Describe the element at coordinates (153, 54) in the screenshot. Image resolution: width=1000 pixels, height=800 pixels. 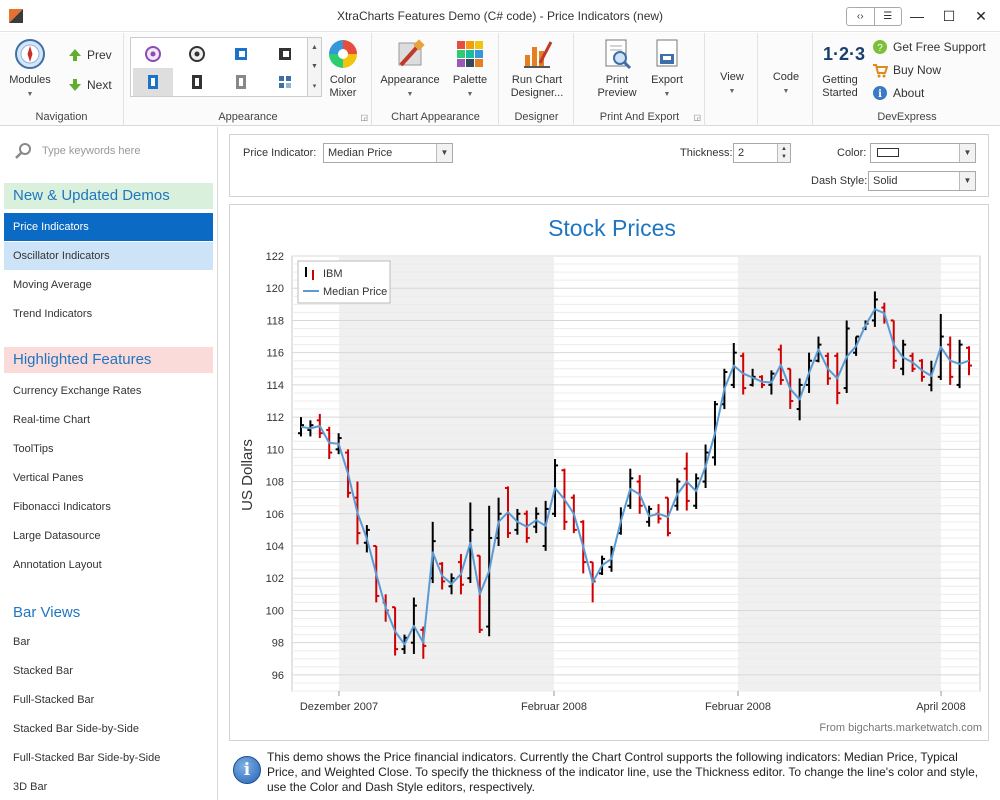
I see `style-theme-1-icon` at that location.